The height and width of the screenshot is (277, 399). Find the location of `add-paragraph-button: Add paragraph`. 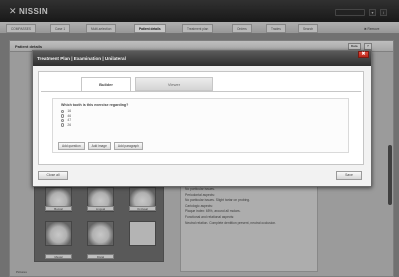

add-paragraph-button: Add paragraph is located at coordinates (128, 146).